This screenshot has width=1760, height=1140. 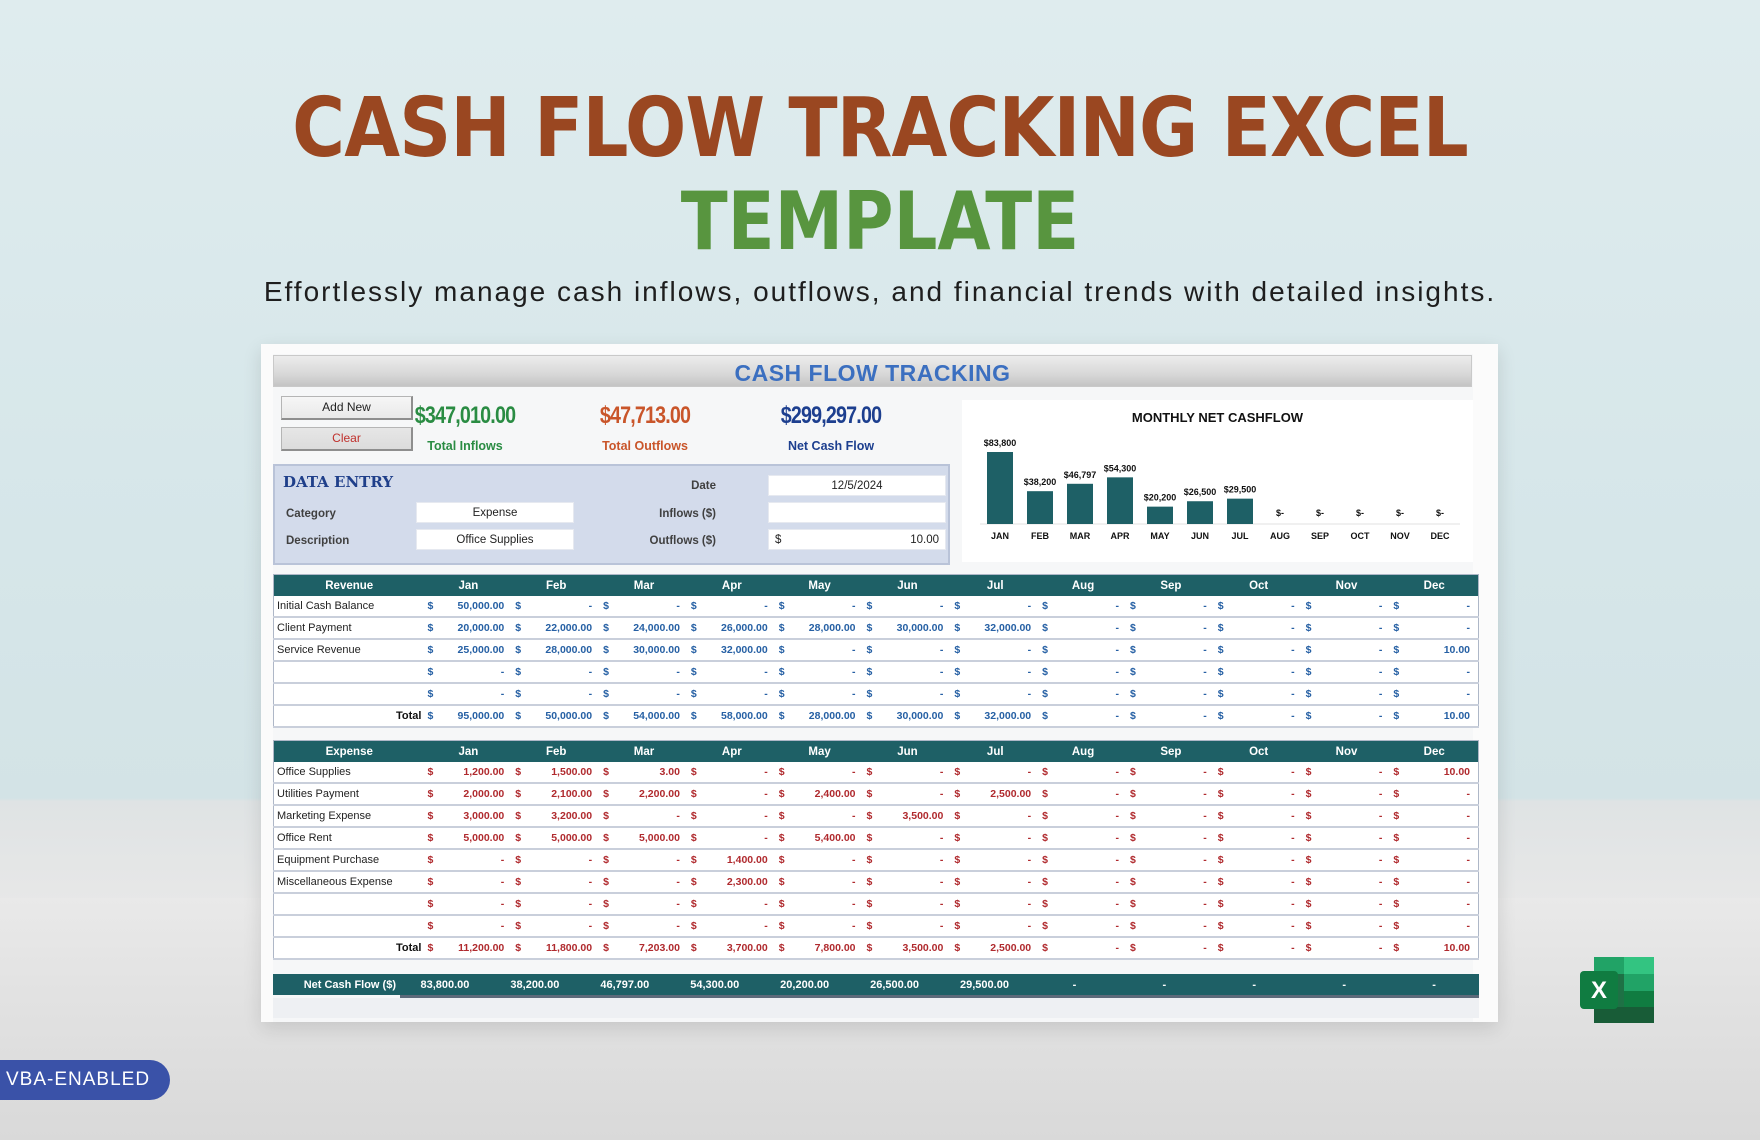 I want to click on date-field: 12/5/2024, so click(x=857, y=485).